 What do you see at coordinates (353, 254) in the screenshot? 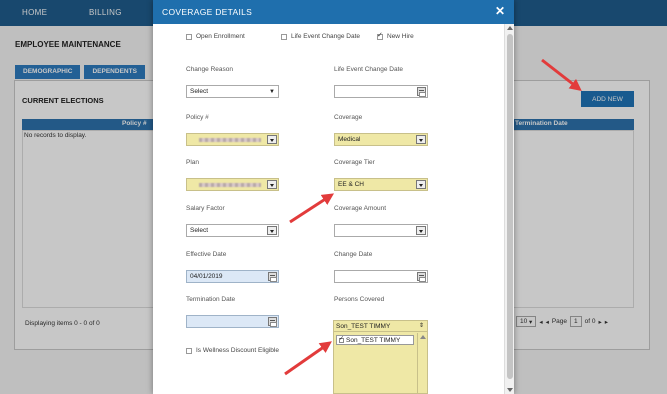
I see `change-date-label: Change Date` at bounding box center [353, 254].